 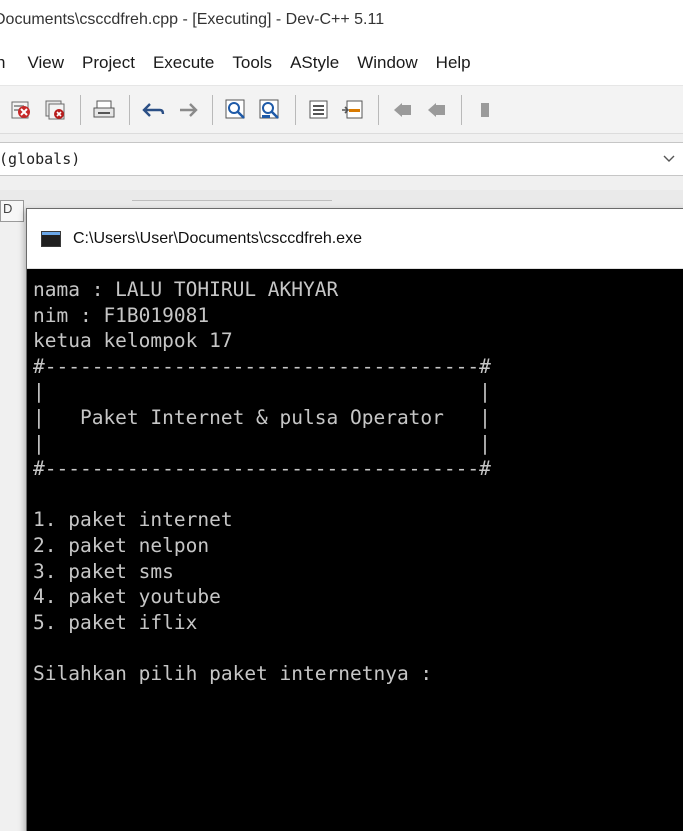 What do you see at coordinates (55, 110) in the screenshot?
I see `close-all-icon` at bounding box center [55, 110].